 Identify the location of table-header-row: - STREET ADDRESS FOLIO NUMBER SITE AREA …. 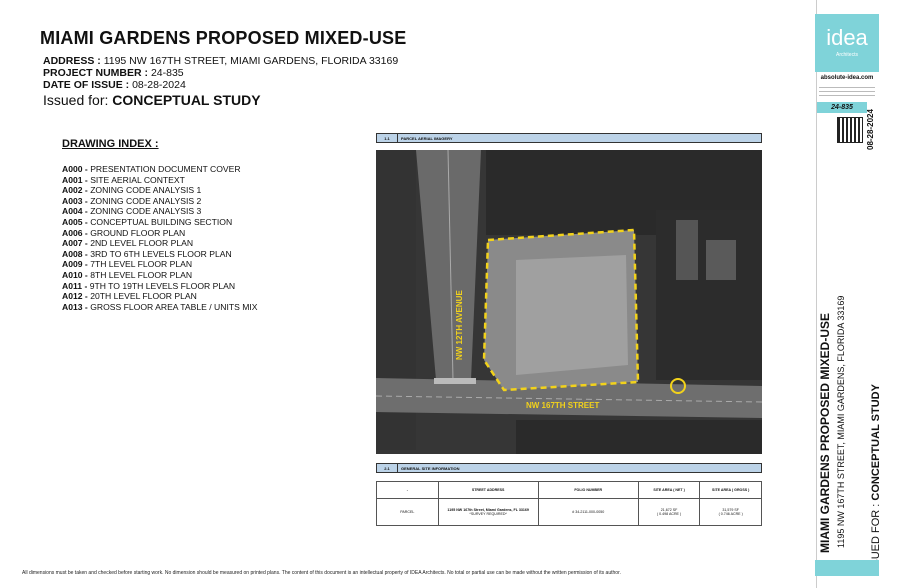
(569, 490).